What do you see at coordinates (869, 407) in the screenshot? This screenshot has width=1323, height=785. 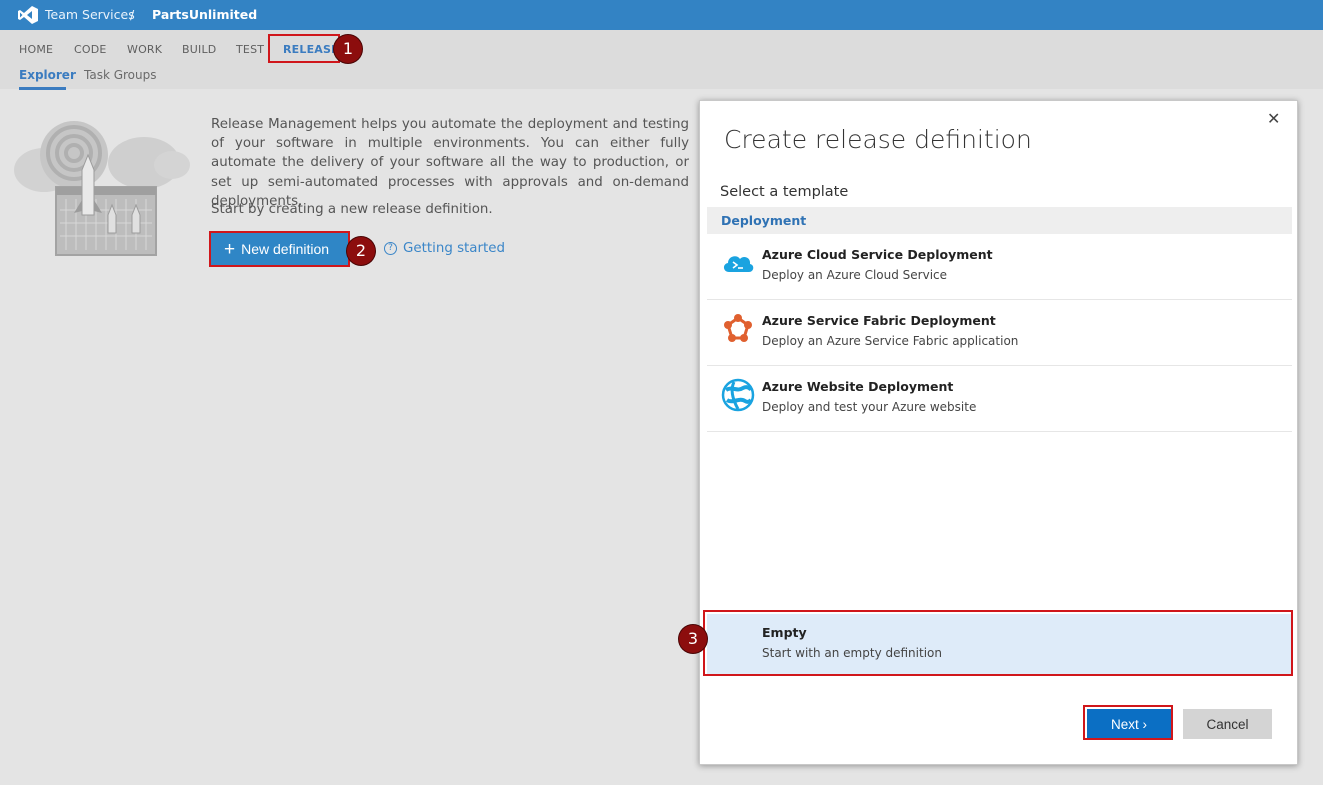 I see `template-description: Deploy and test your Azure website` at bounding box center [869, 407].